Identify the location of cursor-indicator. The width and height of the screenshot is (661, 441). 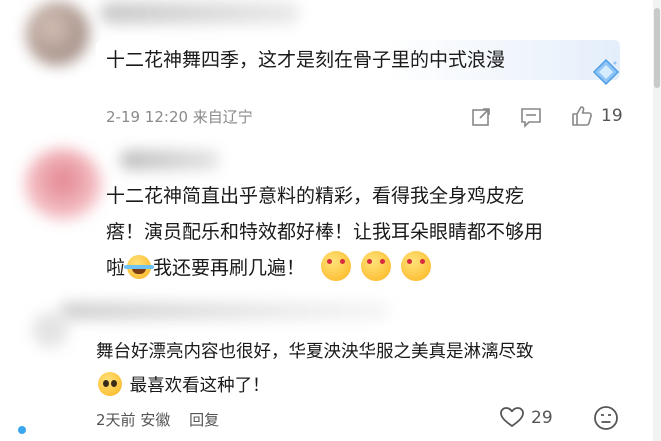
(22, 430).